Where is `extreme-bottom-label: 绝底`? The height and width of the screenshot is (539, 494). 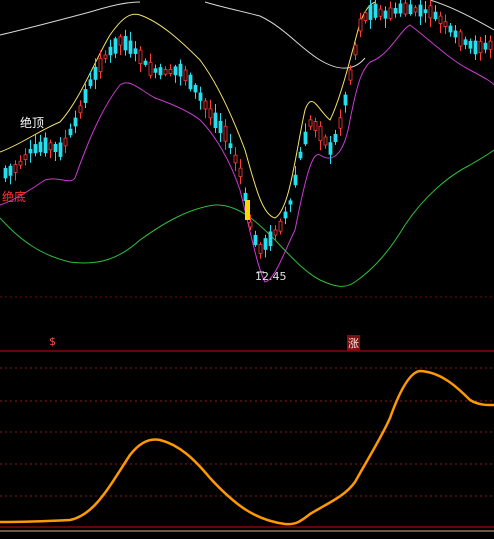
extreme-bottom-label: 绝底 is located at coordinates (14, 197).